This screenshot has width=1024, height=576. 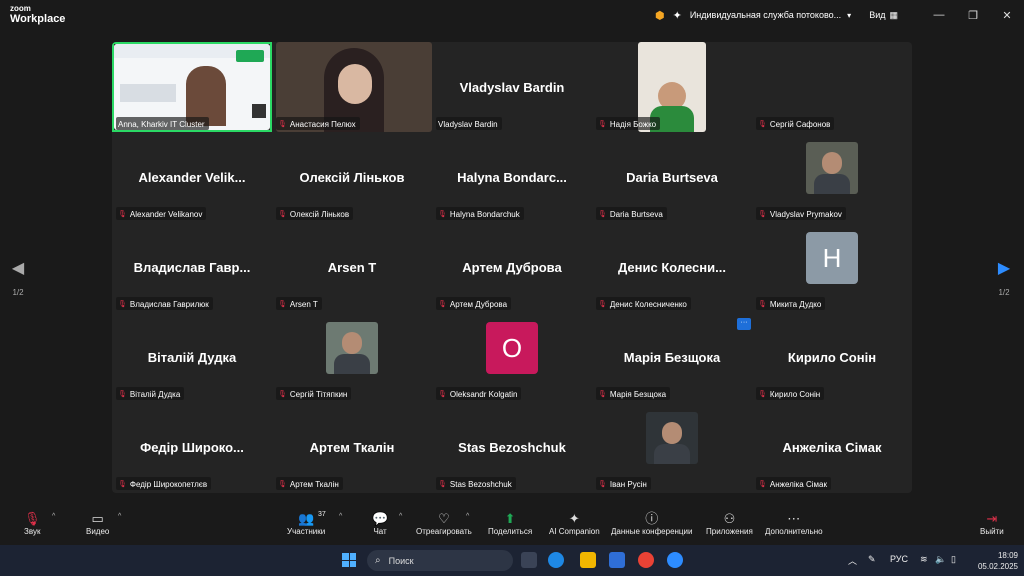 What do you see at coordinates (798, 484) in the screenshot?
I see `participant-name: Анжеліка Сімак` at bounding box center [798, 484].